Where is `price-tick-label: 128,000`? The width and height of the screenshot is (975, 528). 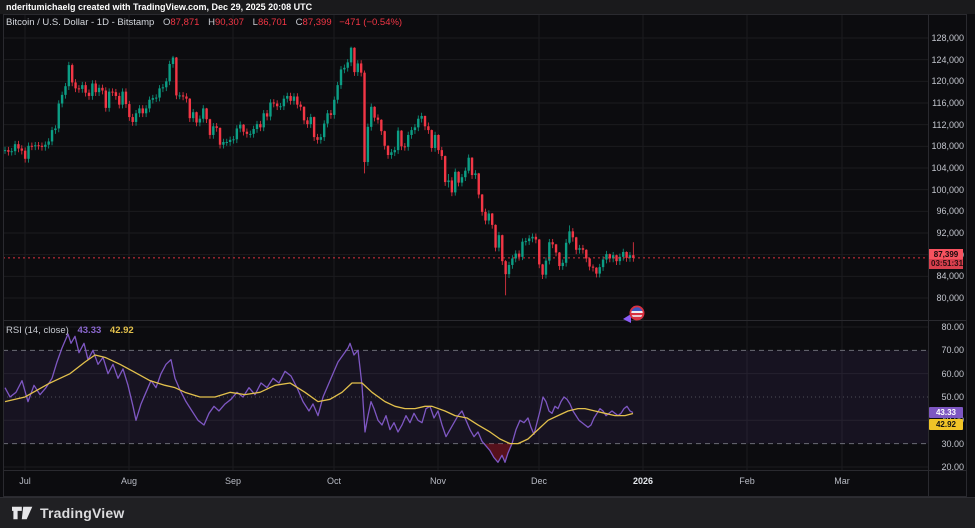 price-tick-label: 128,000 is located at coordinates (947, 37).